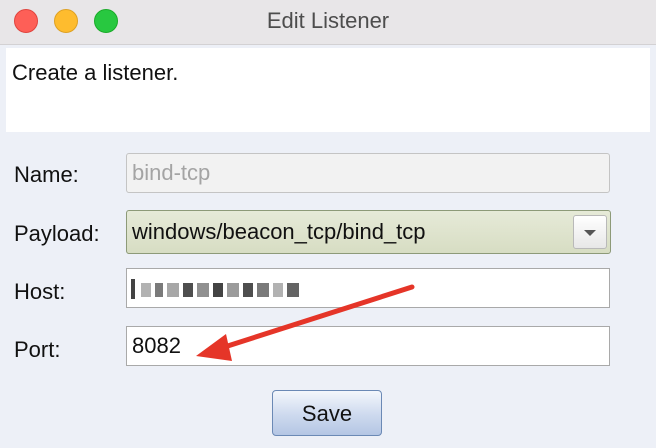  I want to click on name-field: bind-tcp, so click(368, 173).